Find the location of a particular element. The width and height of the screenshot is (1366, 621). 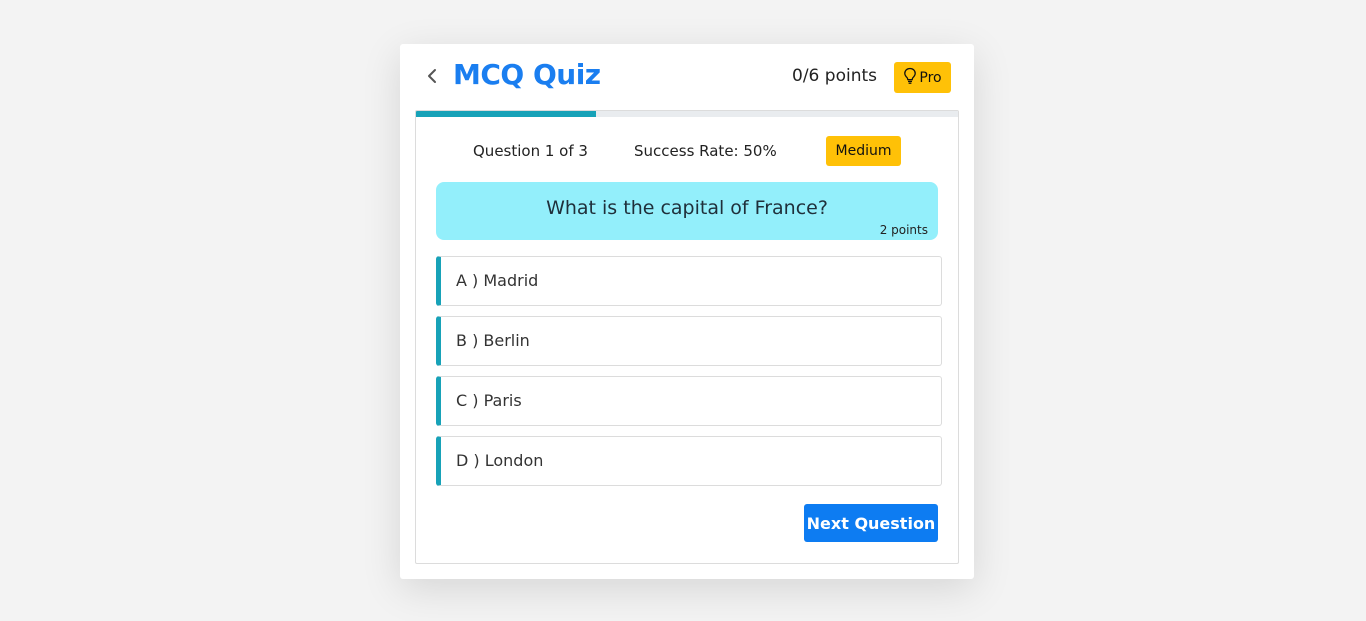

option-d: D ) London is located at coordinates (689, 461).